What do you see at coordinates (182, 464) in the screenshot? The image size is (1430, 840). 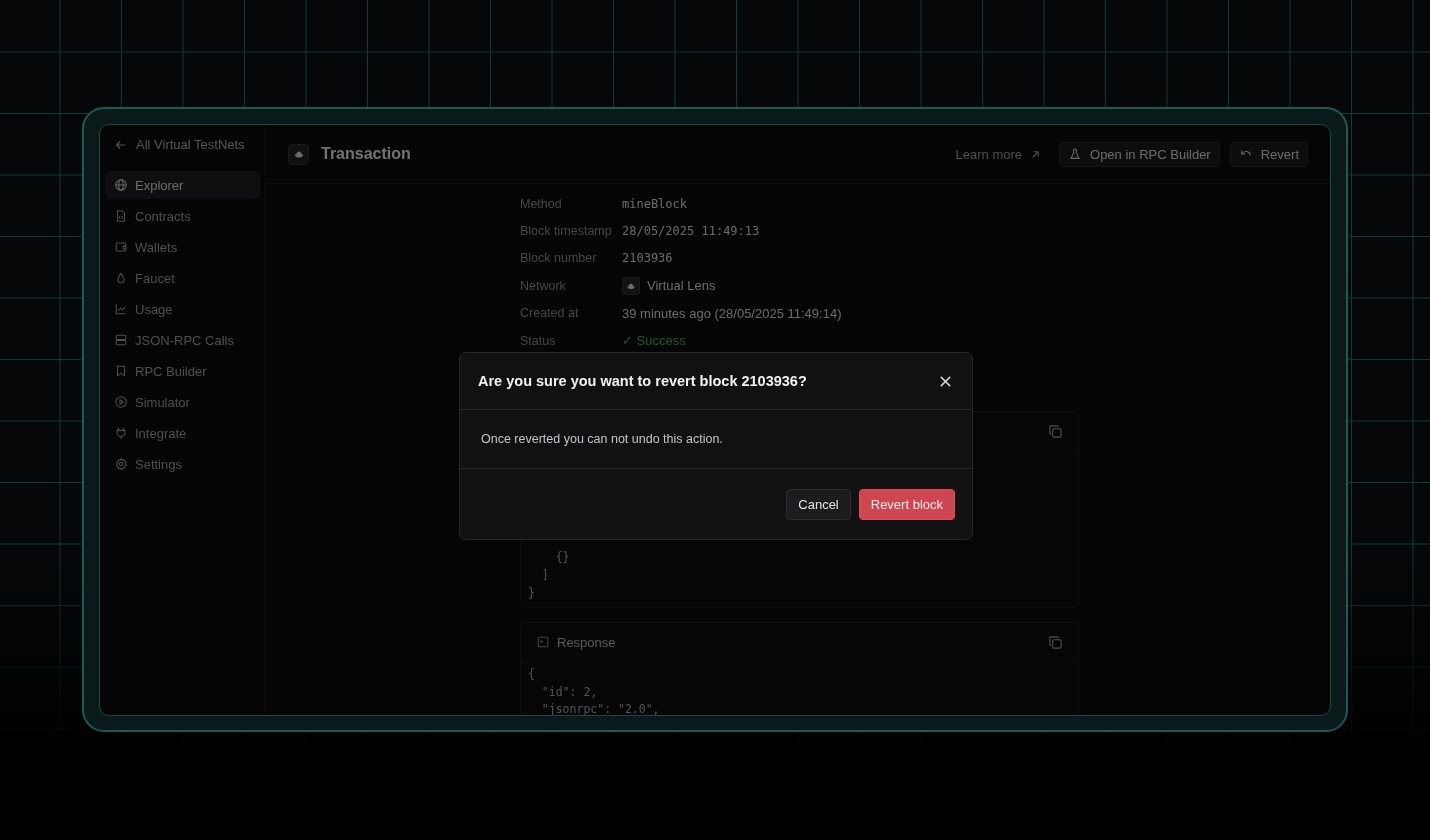 I see `sidebar-item: Settings` at bounding box center [182, 464].